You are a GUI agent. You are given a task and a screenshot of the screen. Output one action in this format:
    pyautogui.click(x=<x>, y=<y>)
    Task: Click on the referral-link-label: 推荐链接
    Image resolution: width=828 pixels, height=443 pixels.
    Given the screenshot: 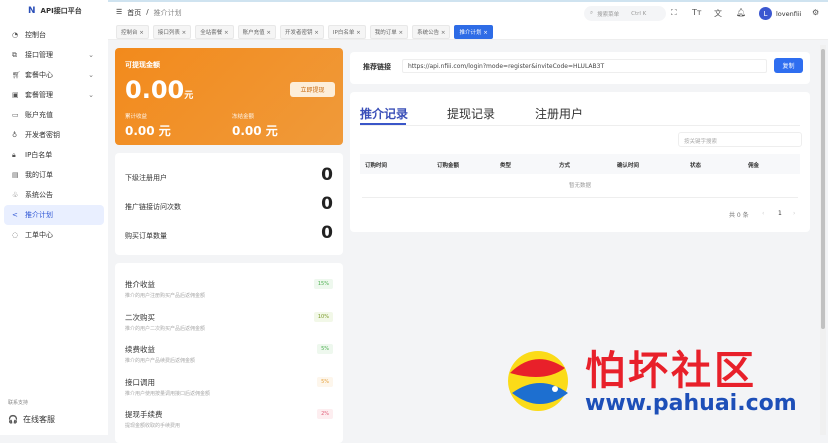 What is the action you would take?
    pyautogui.click(x=377, y=67)
    